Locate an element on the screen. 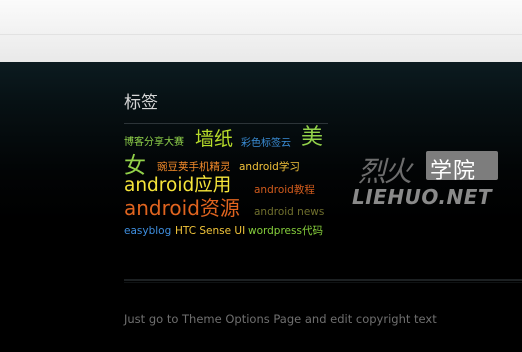 The width and height of the screenshot is (522, 352). tag-link-easyblog: easyblog is located at coordinates (147, 231).